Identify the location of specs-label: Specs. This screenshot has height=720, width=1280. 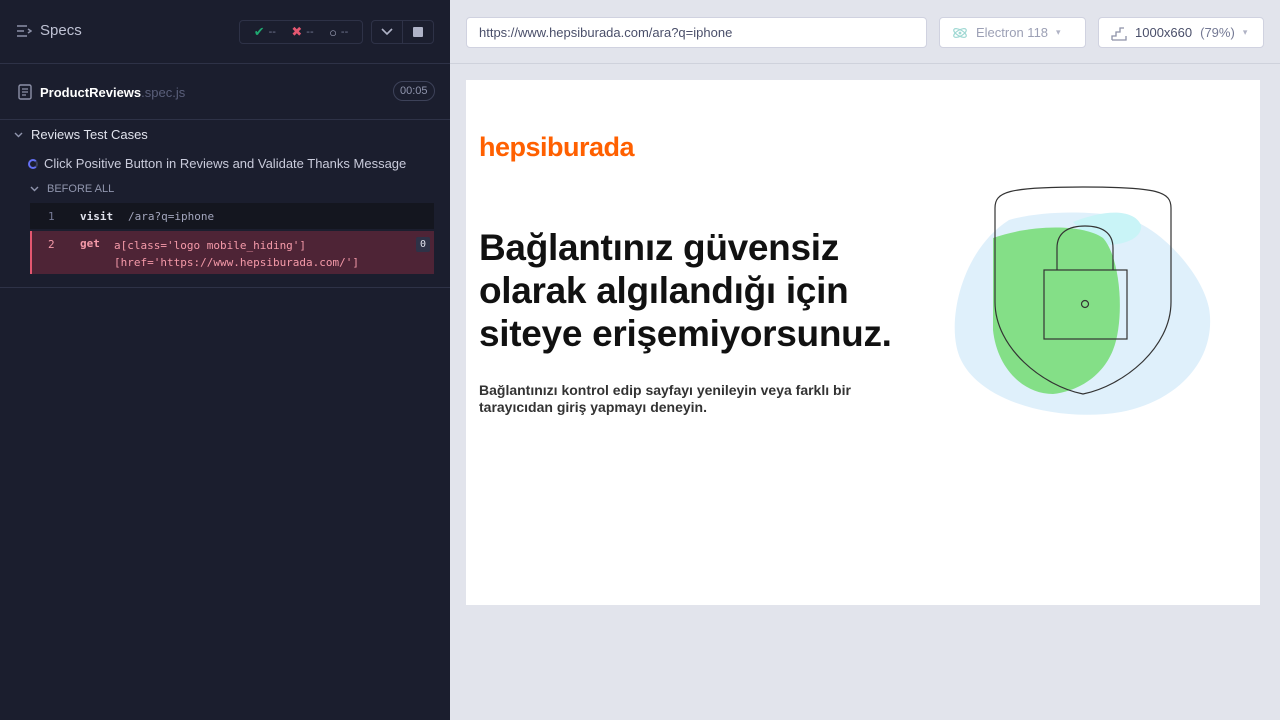
(61, 30).